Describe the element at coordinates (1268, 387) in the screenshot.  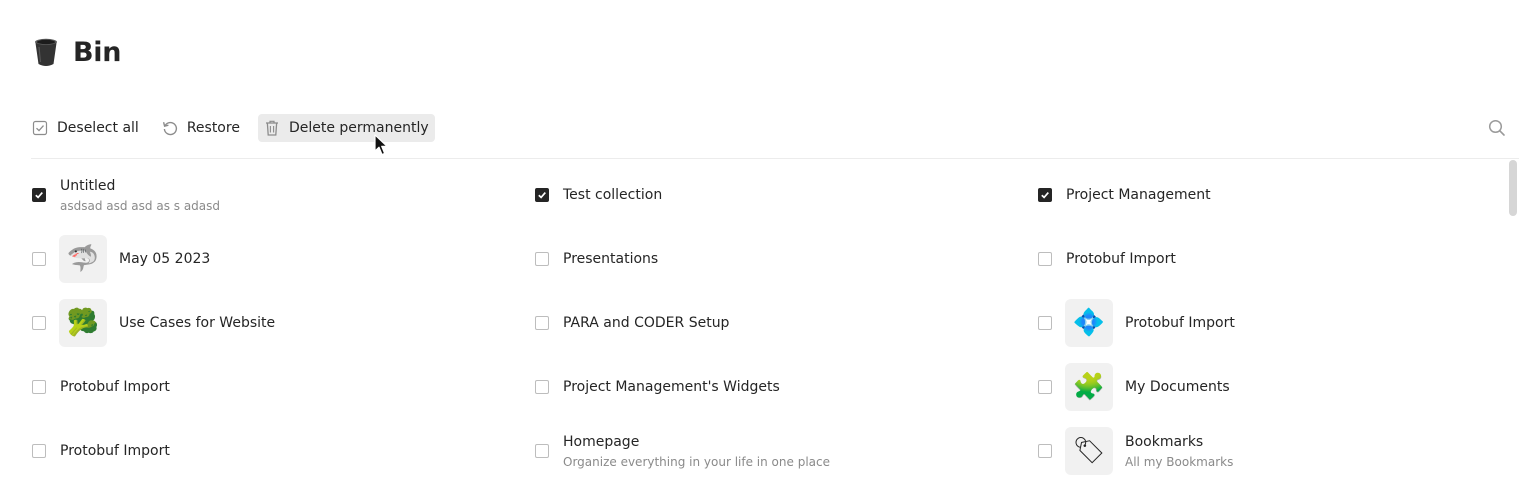
I see `bin-item: 🧩 My Documents` at that location.